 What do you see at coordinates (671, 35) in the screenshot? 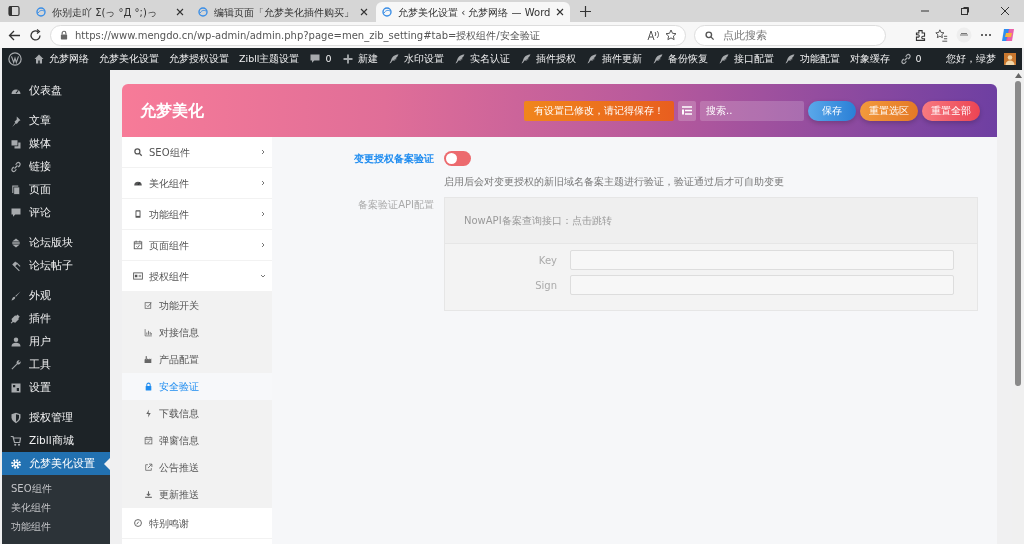
I see `star-icon` at bounding box center [671, 35].